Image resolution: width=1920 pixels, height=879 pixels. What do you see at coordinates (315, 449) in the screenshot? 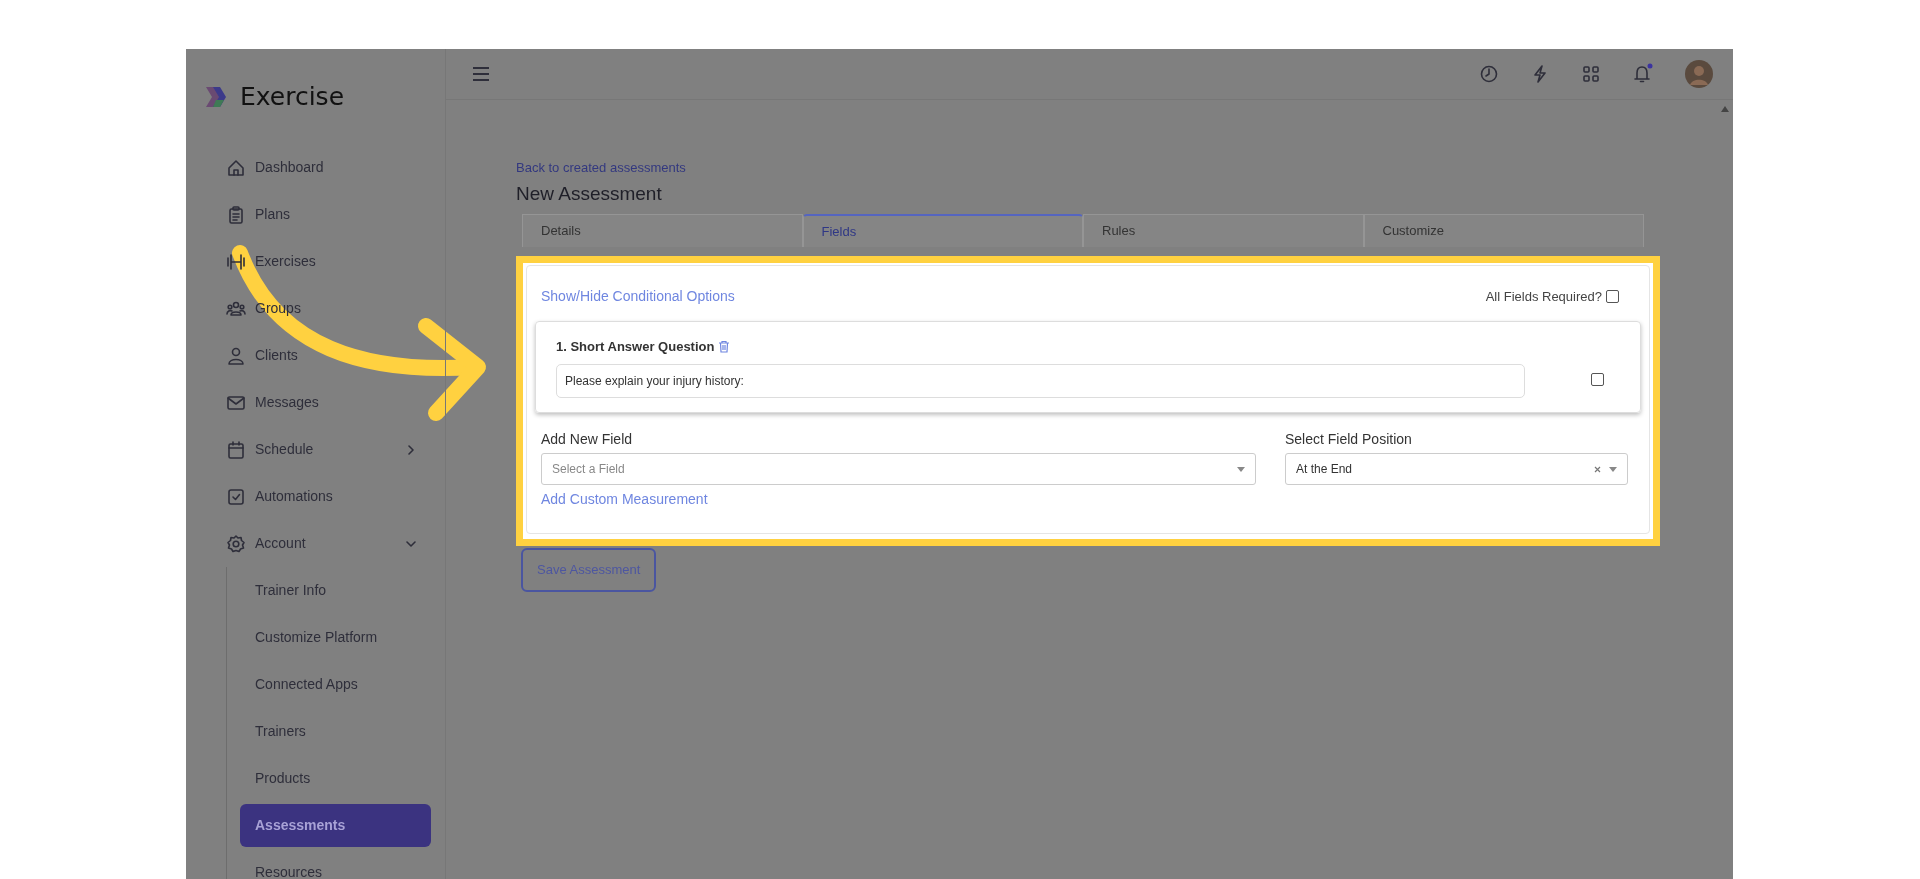
I see `sidebar-item: Schedule` at bounding box center [315, 449].